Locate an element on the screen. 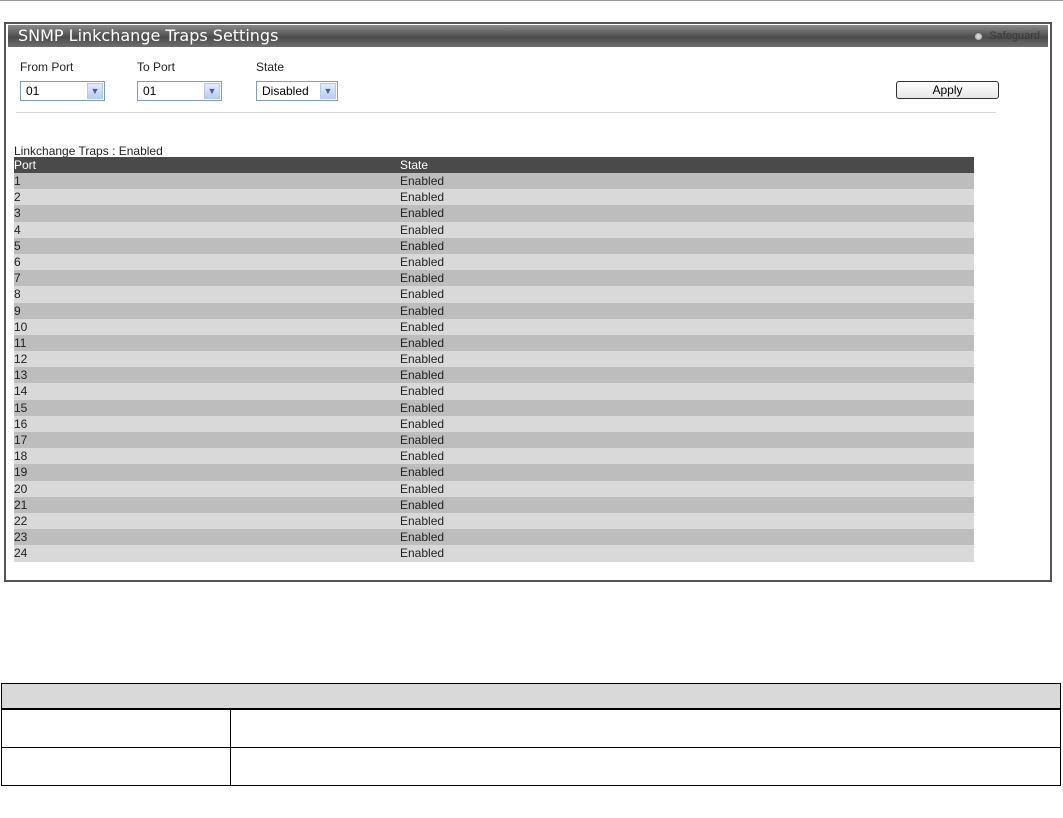 The width and height of the screenshot is (1063, 818). from-port-label: From Port is located at coordinates (47, 67).